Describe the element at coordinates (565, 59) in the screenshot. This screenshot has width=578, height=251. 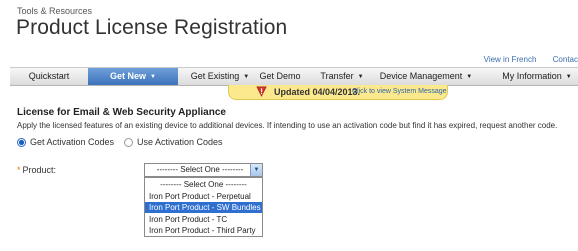
I see `contact-link: Contac` at that location.